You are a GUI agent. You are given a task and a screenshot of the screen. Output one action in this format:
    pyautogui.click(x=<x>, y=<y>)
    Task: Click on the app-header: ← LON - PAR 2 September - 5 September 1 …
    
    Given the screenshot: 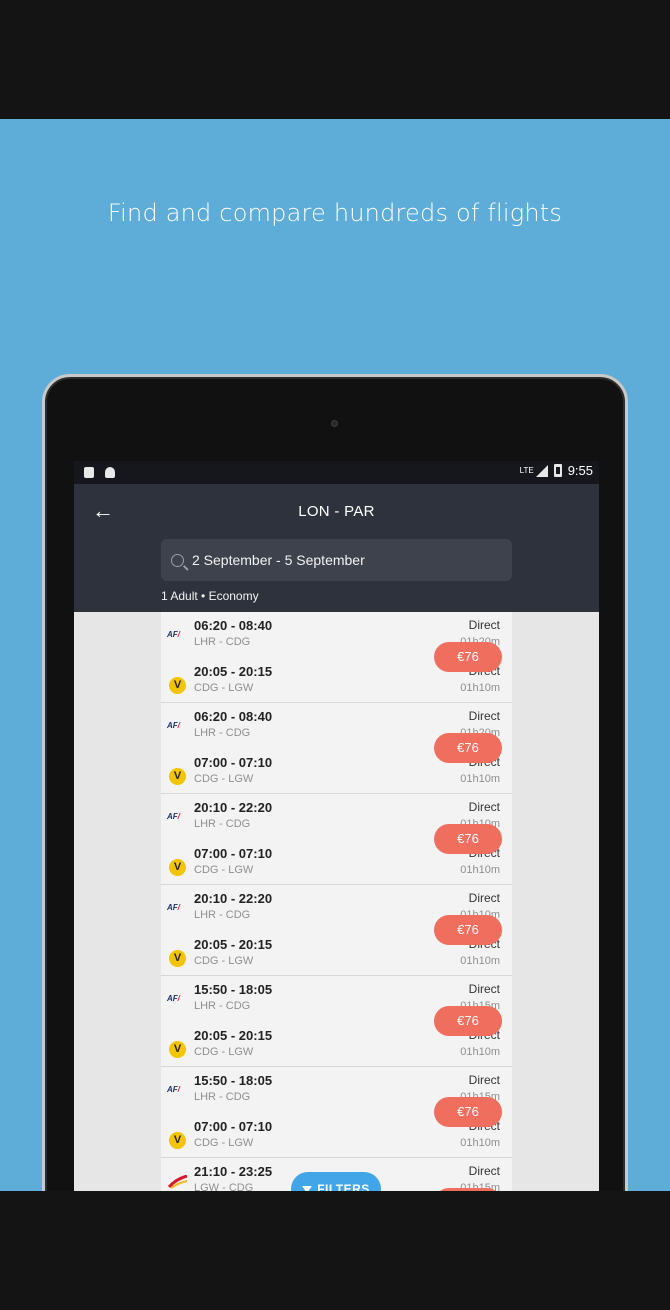 What is the action you would take?
    pyautogui.click(x=336, y=548)
    